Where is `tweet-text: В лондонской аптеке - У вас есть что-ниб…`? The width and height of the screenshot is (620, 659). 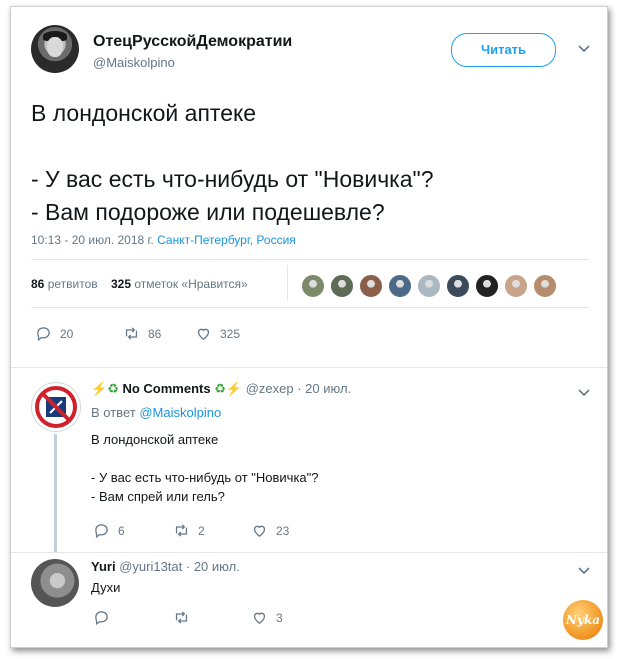
tweet-text: В лондонской аптеке - У вас есть что-ниб… is located at coordinates (232, 162).